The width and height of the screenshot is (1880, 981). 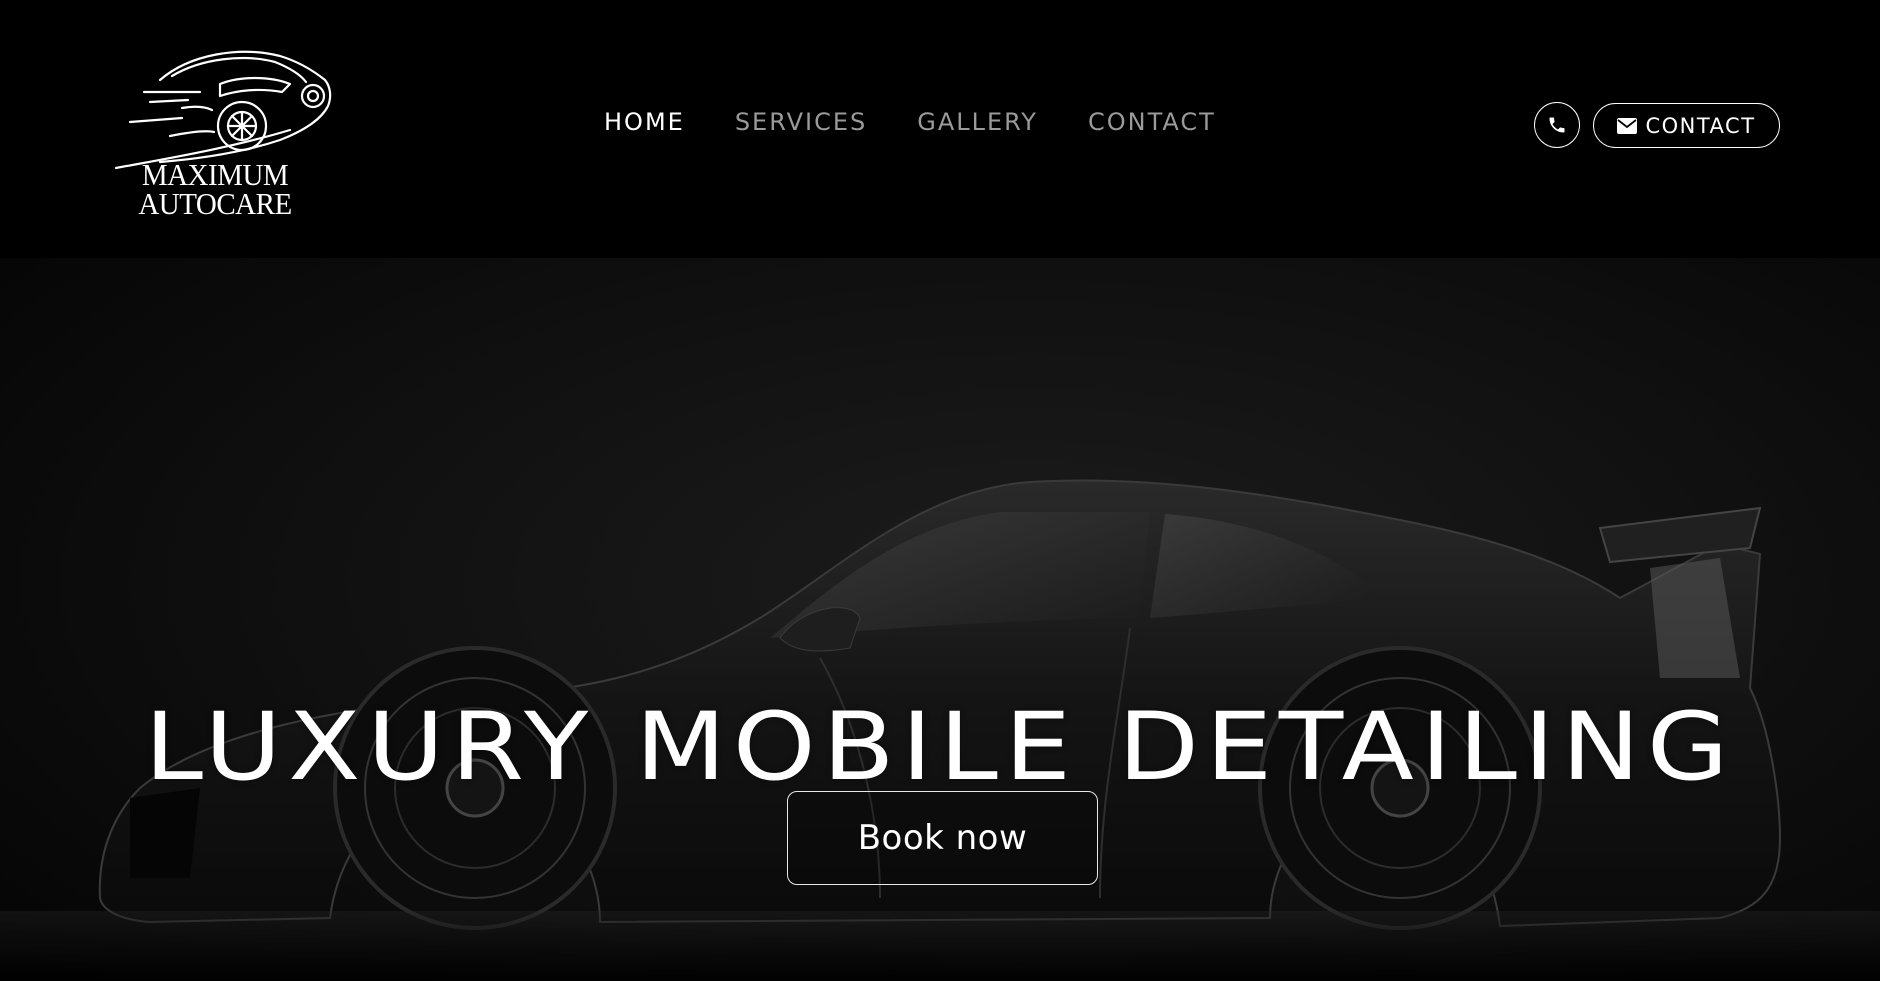 I want to click on main-nav: HOME SERVICES GALLERY CONTACT, so click(x=935, y=122).